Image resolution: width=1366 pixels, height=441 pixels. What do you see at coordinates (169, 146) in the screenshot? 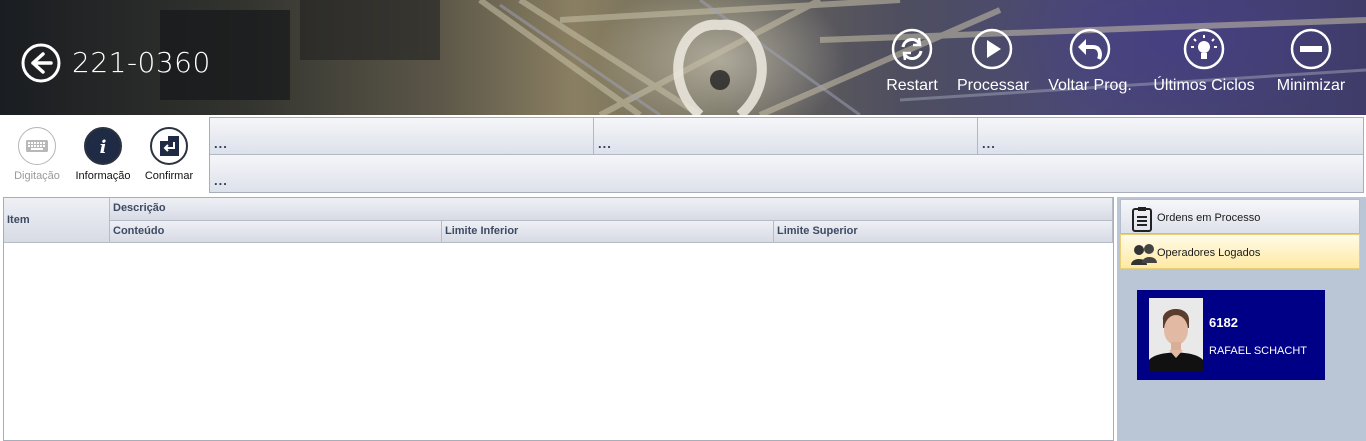
I see `enter-icon` at bounding box center [169, 146].